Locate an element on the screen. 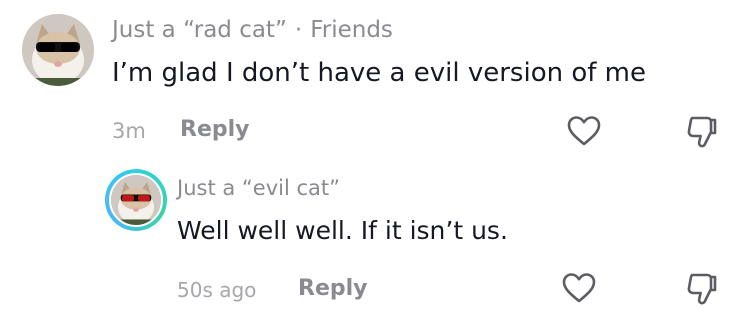  reply-like-button is located at coordinates (579, 290).